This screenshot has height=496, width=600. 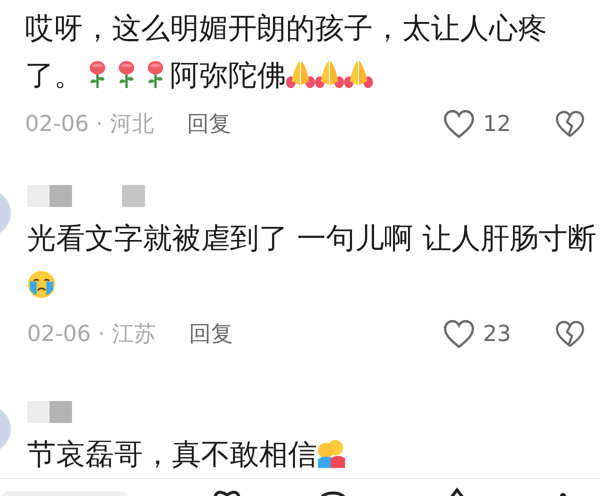 What do you see at coordinates (91, 335) in the screenshot?
I see `comment-date-location: 02-06 · 江苏` at bounding box center [91, 335].